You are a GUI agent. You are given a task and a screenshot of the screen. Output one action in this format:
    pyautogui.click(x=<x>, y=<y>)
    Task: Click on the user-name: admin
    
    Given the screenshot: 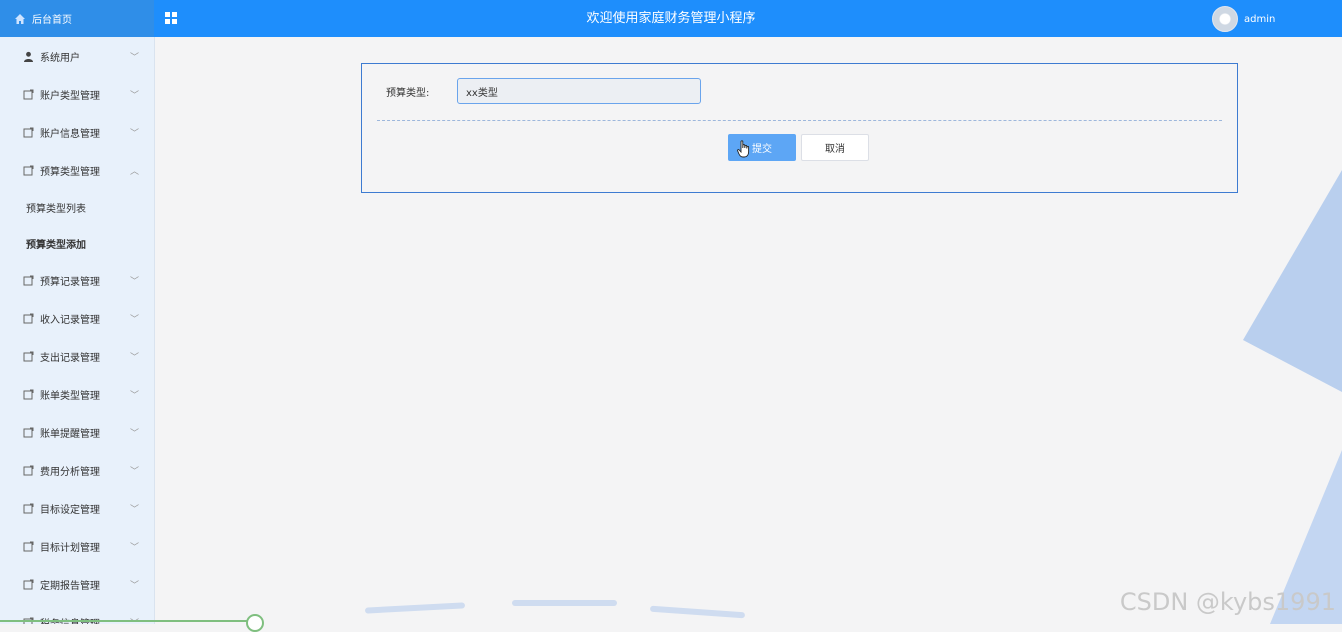 What is the action you would take?
    pyautogui.click(x=1260, y=19)
    